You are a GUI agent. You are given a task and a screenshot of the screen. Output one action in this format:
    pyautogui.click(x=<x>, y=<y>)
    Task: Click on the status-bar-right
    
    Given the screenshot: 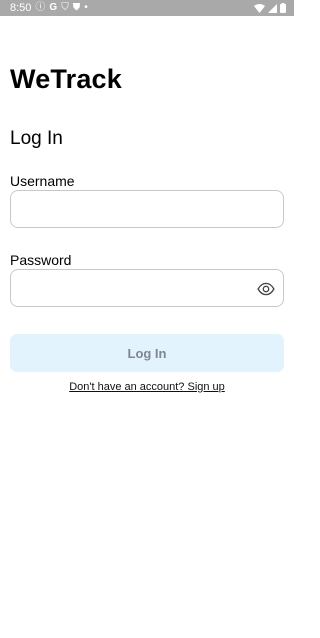 What is the action you would take?
    pyautogui.click(x=270, y=8)
    